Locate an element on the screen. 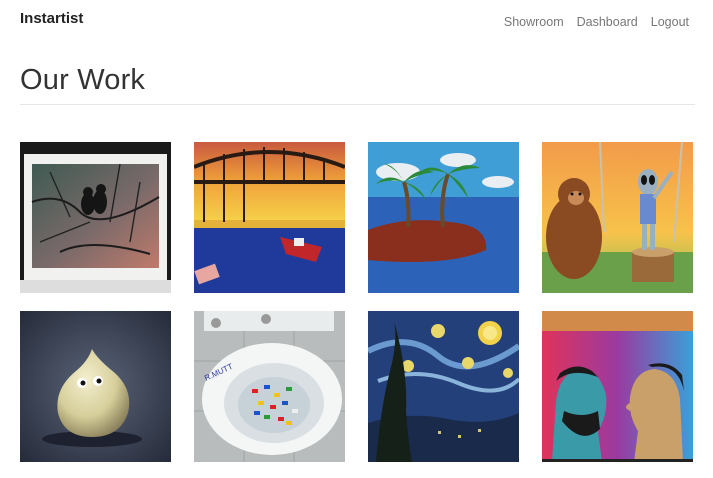 This screenshot has height=478, width=713. bridge-sunset-boat-painting-icon is located at coordinates (269, 217).